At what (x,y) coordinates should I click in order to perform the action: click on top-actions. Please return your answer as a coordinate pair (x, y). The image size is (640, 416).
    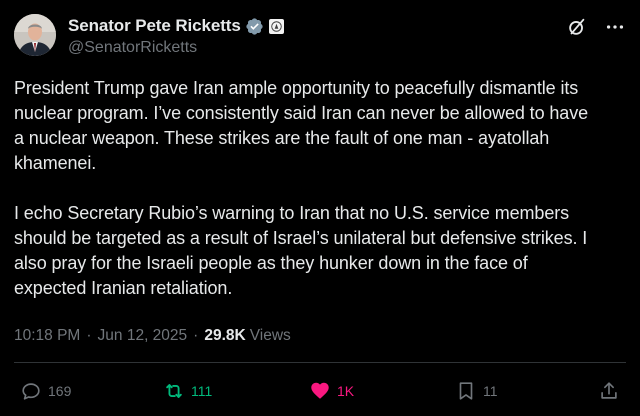
    Looking at the image, I should click on (596, 27).